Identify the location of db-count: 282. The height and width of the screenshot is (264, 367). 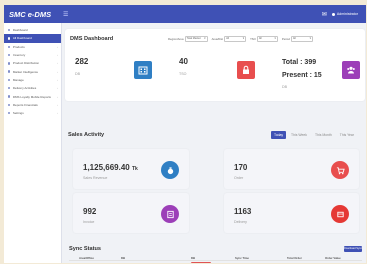
(82, 61).